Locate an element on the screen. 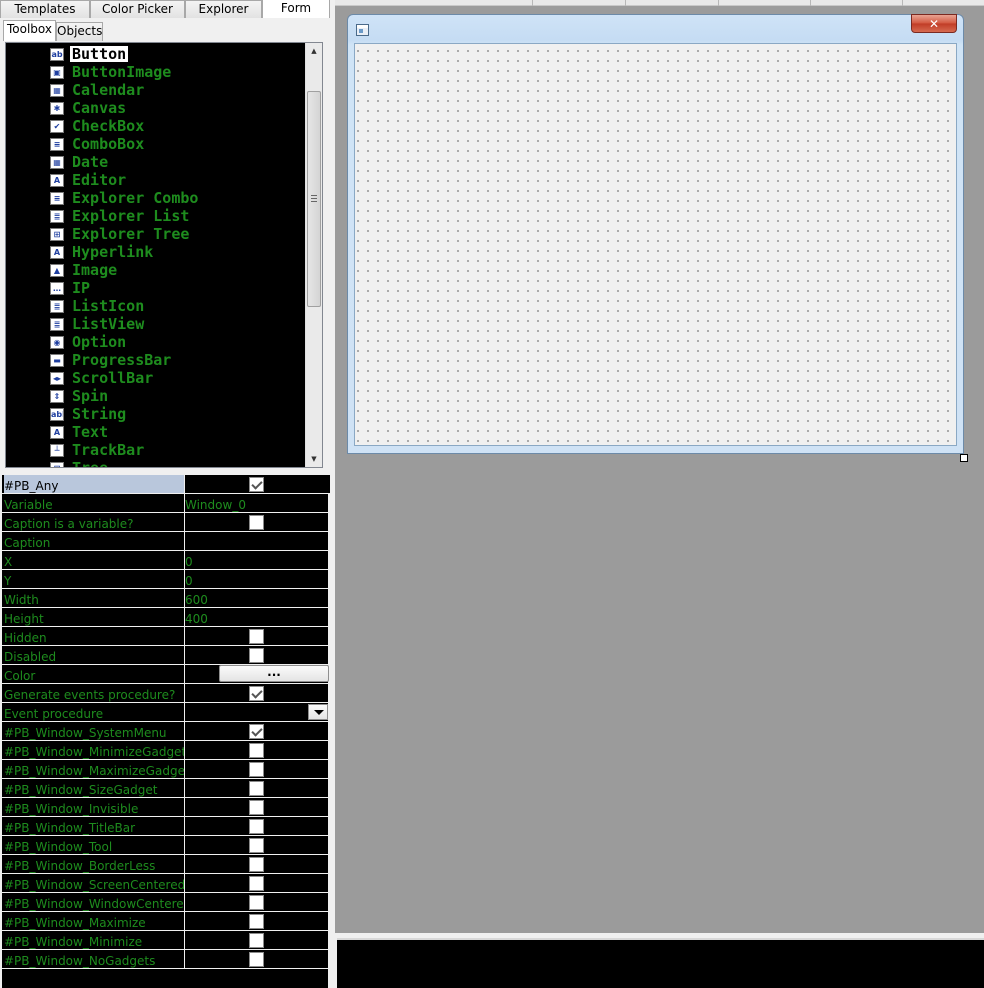 This screenshot has height=988, width=984. toolbox-item: ⊞ Tree is located at coordinates (155, 463).